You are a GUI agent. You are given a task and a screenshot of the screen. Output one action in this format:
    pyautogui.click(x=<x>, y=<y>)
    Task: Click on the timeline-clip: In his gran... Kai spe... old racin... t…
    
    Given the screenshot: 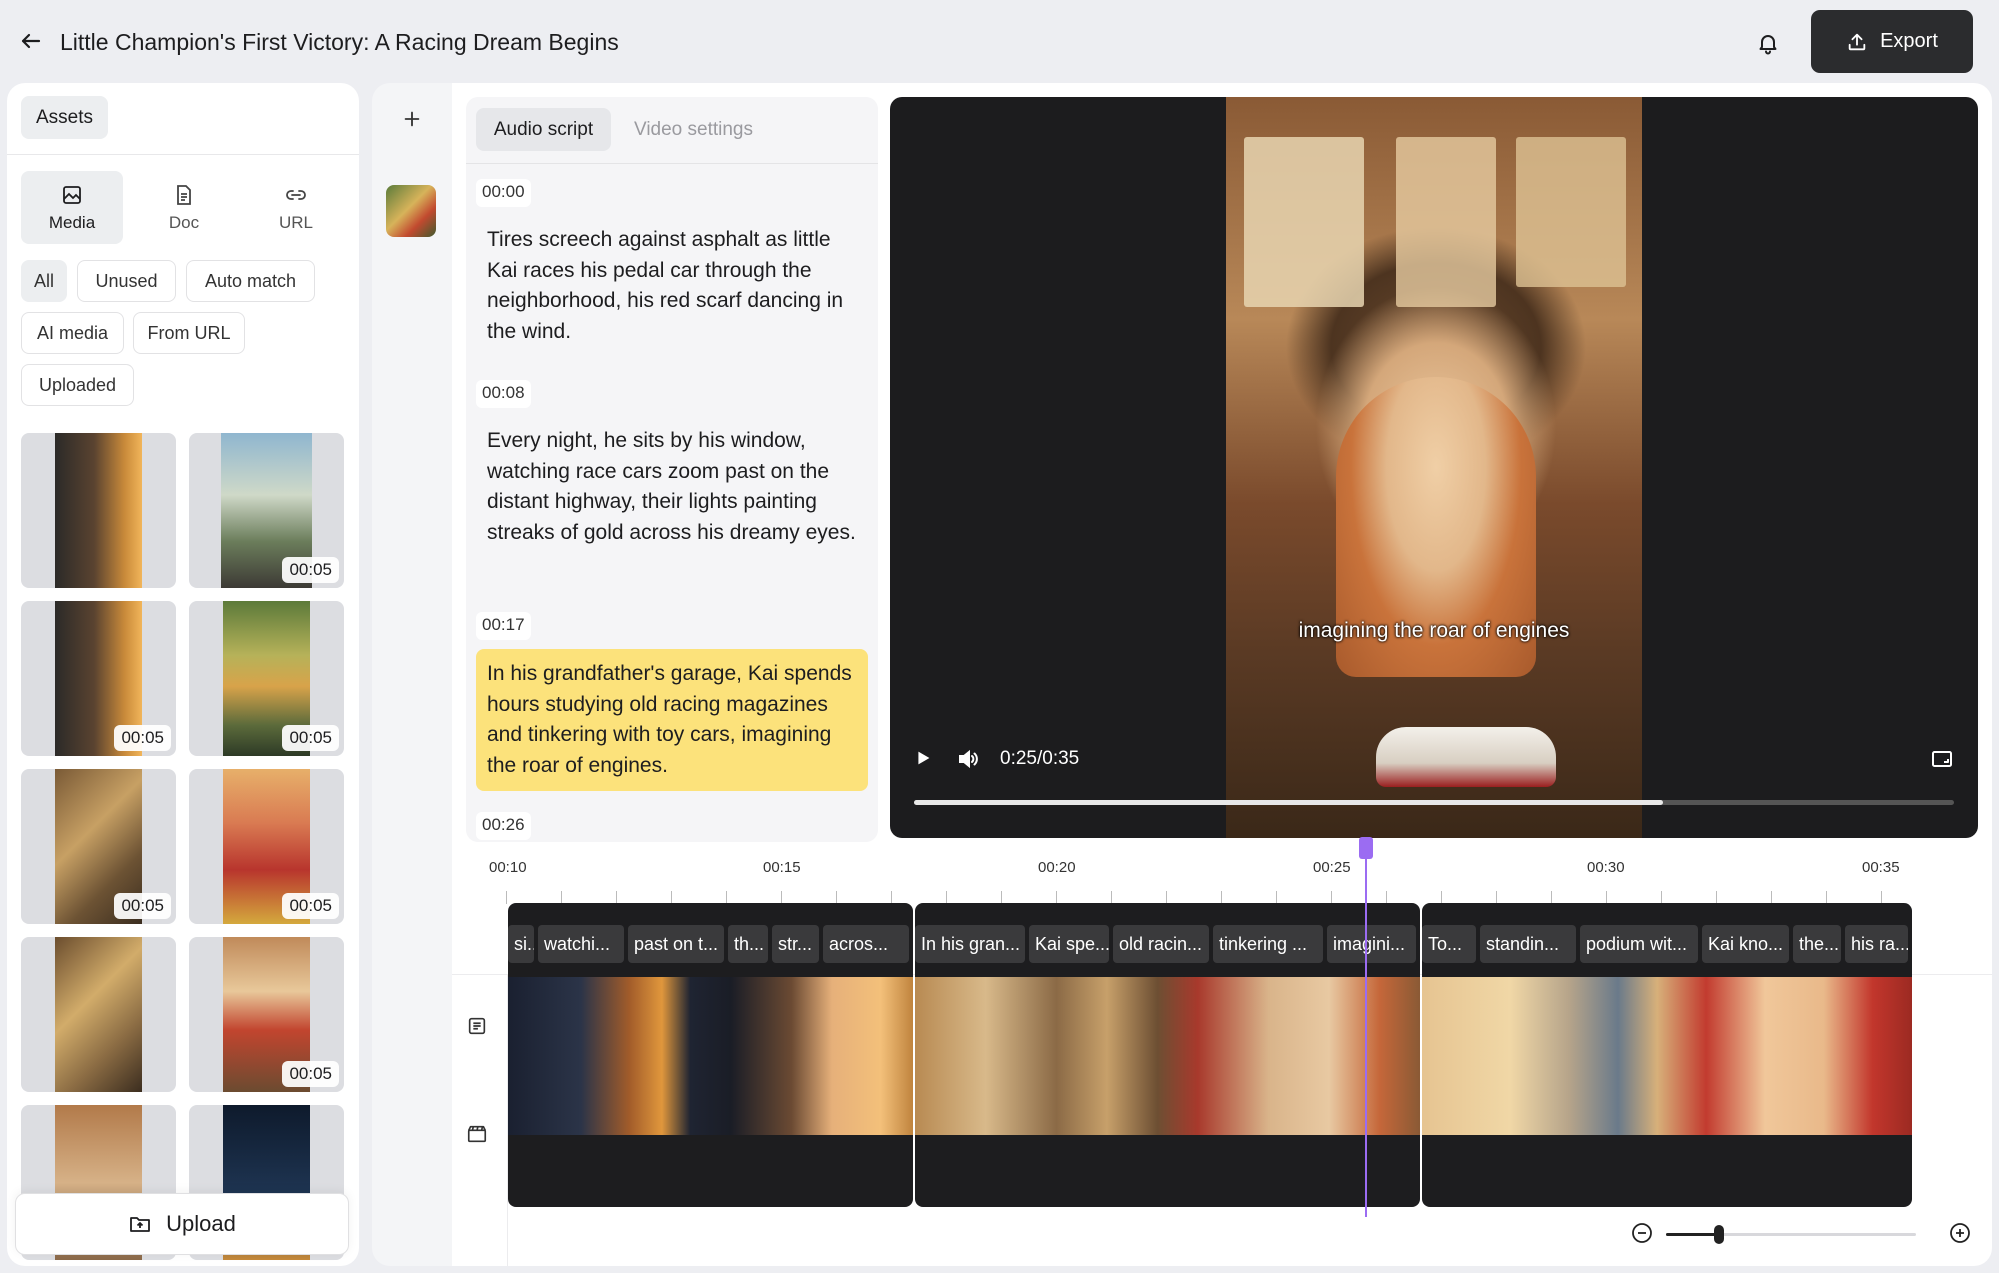 What is the action you would take?
    pyautogui.click(x=1167, y=1055)
    